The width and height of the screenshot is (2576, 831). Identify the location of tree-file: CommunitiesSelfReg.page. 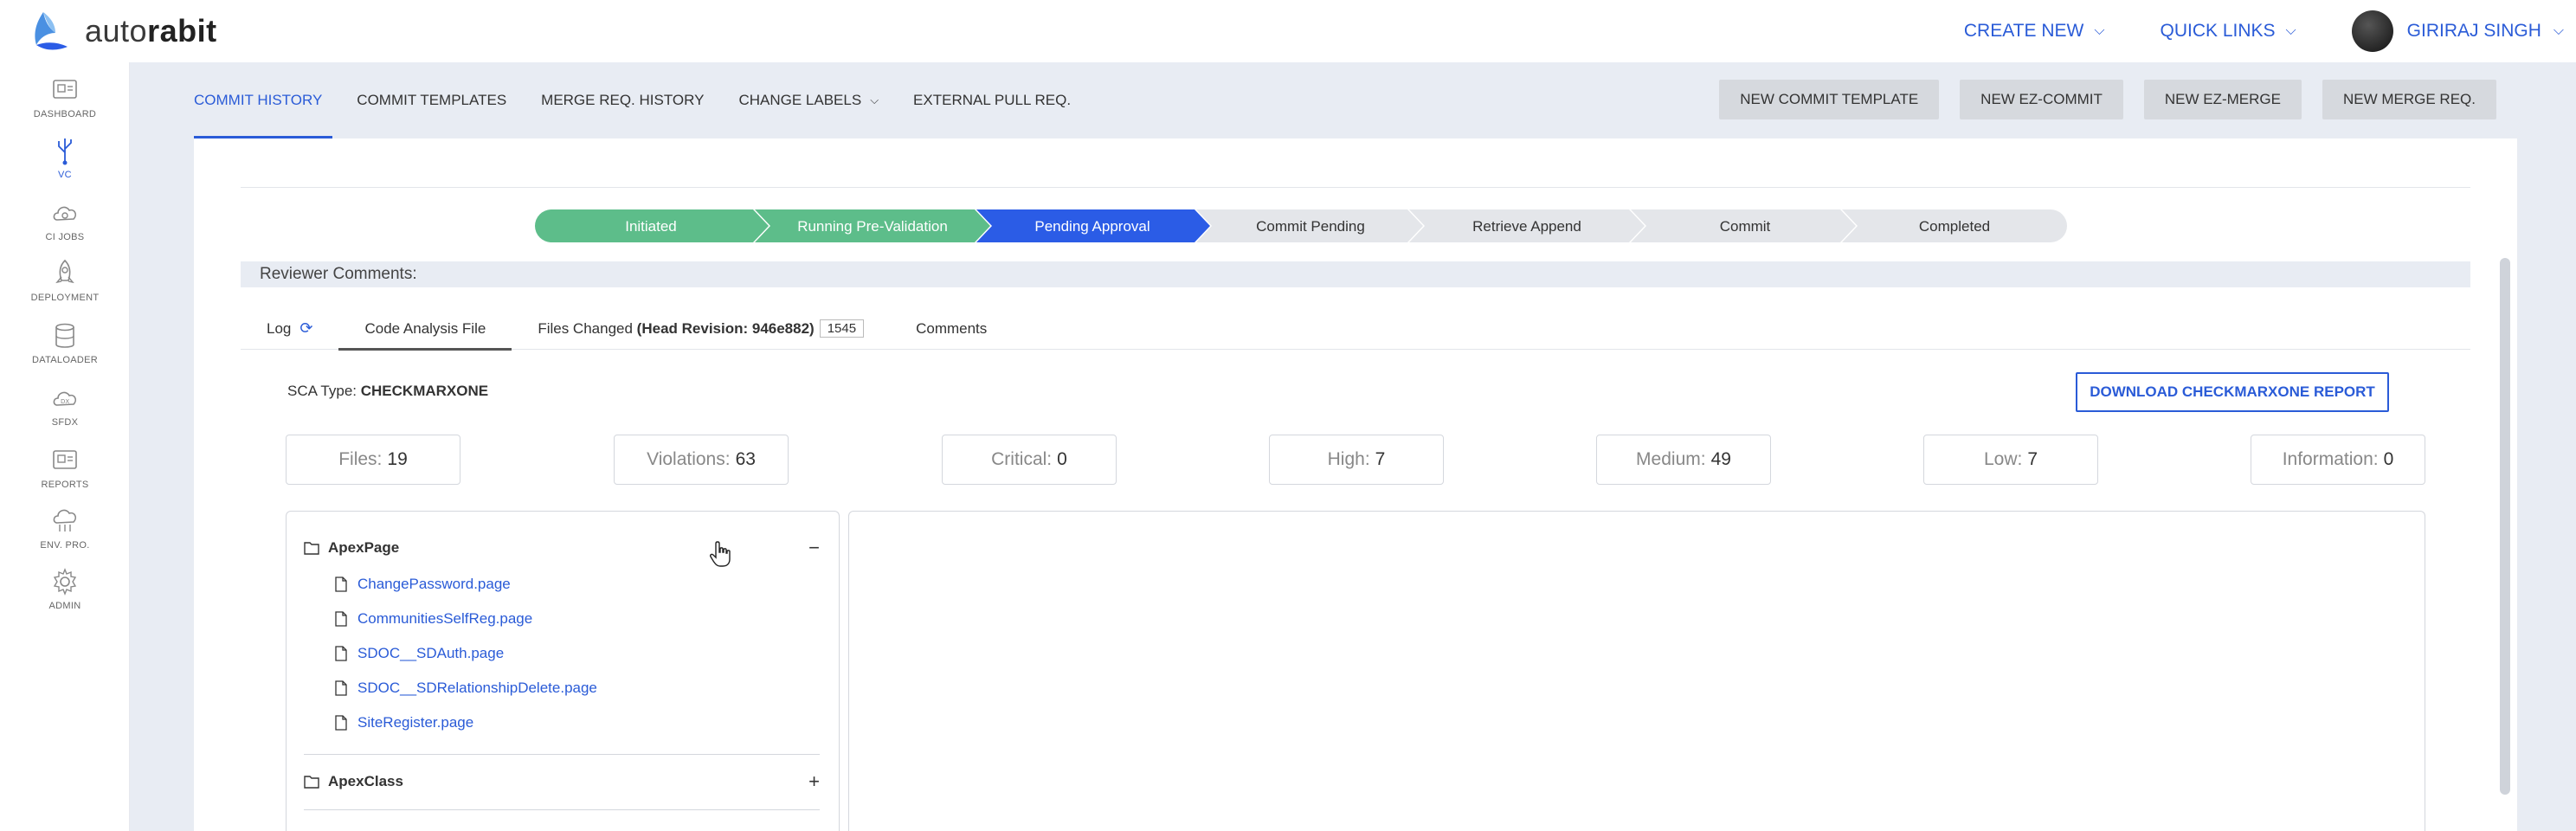
(433, 619).